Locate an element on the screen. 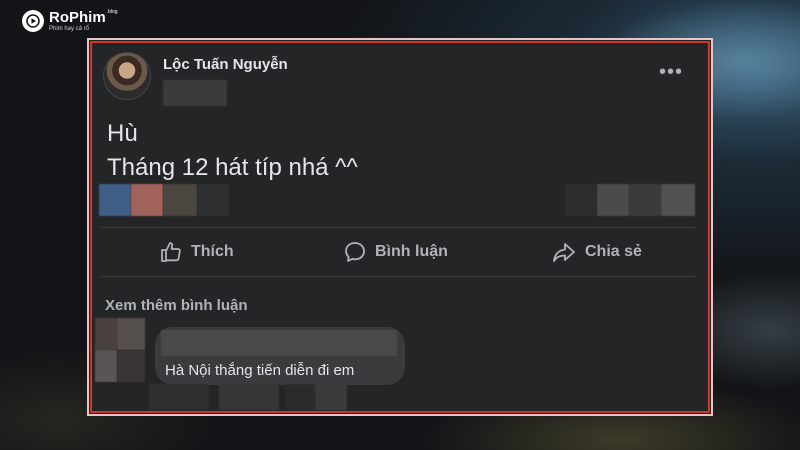 This screenshot has height=450, width=800. divider-bottom is located at coordinates (398, 276).